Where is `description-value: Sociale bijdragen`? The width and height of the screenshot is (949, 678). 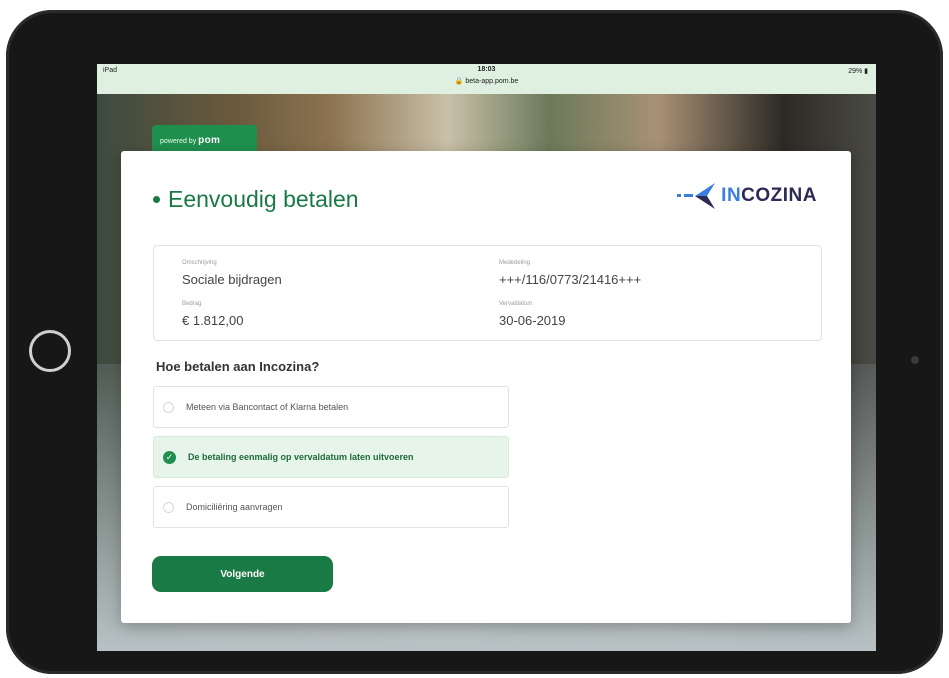 description-value: Sociale bijdragen is located at coordinates (232, 279).